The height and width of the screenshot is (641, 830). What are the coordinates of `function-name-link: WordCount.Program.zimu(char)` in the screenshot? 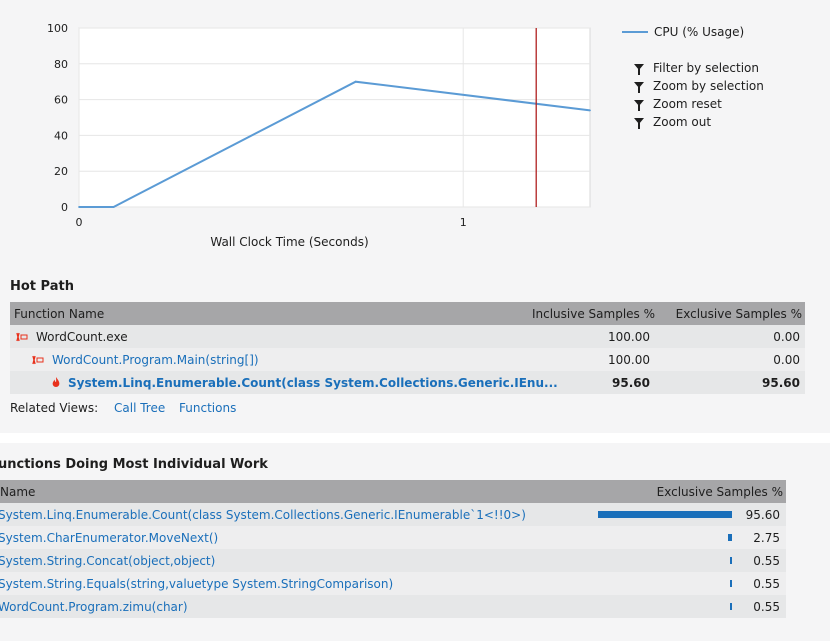 It's located at (94, 607).